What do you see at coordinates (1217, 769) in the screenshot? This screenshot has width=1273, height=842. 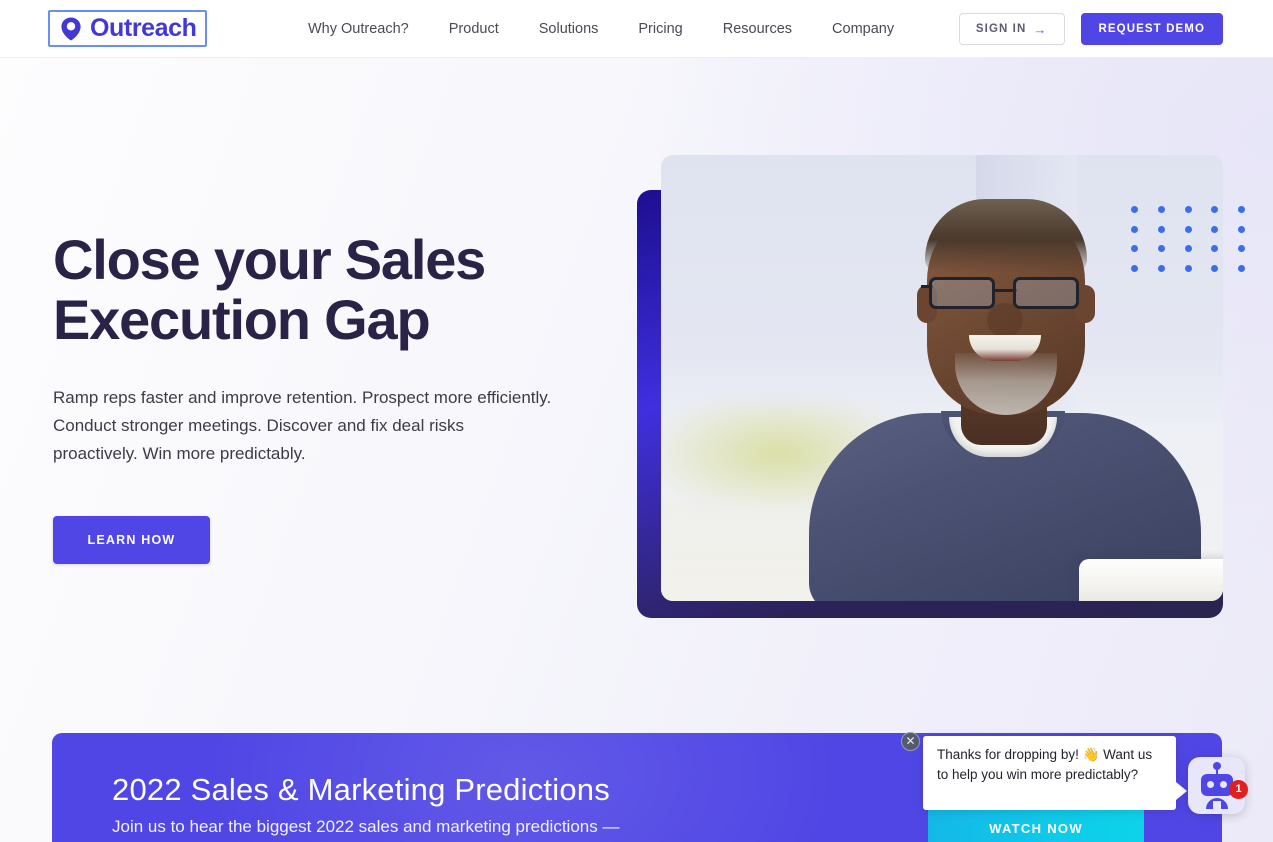 I see `robot-antenna` at bounding box center [1217, 769].